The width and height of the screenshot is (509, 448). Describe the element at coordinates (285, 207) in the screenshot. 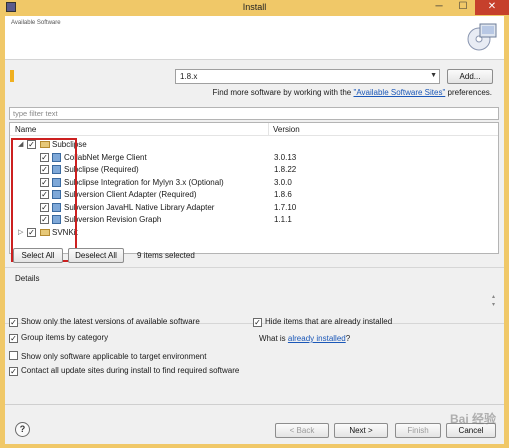

I see `item-version: 1.7.10` at that location.